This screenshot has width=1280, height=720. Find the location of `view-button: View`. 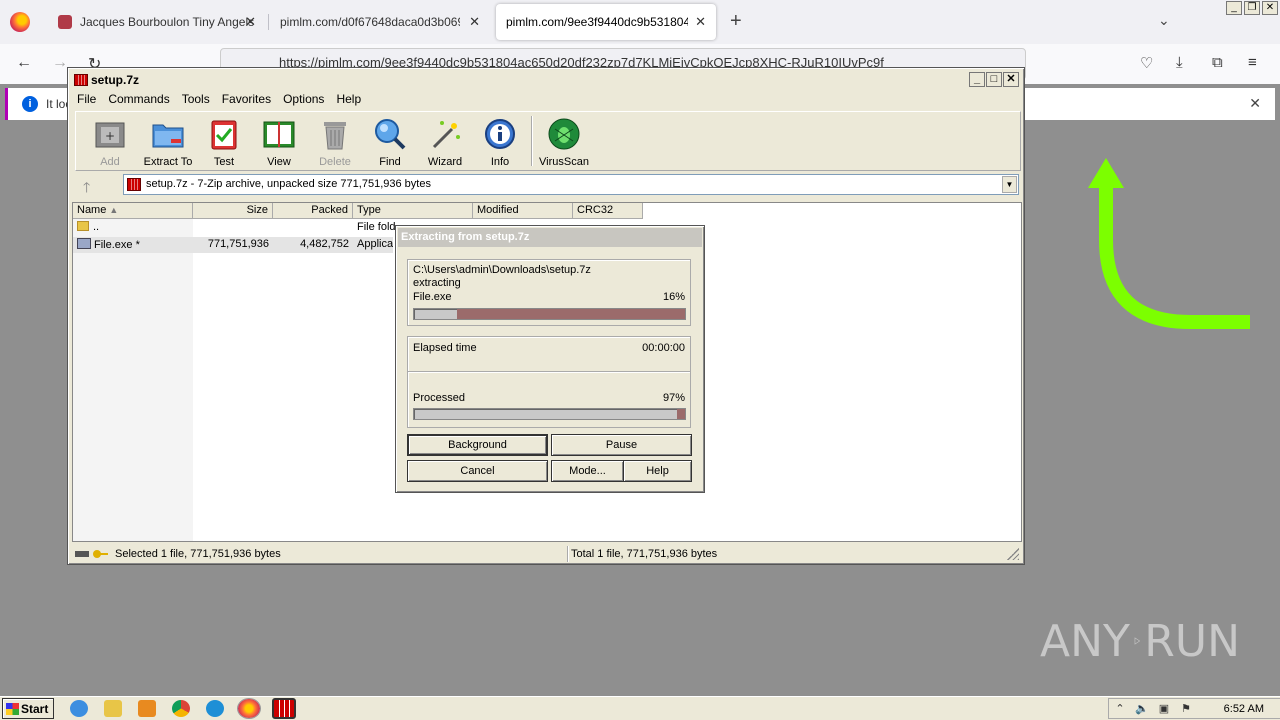

view-button: View is located at coordinates (279, 141).